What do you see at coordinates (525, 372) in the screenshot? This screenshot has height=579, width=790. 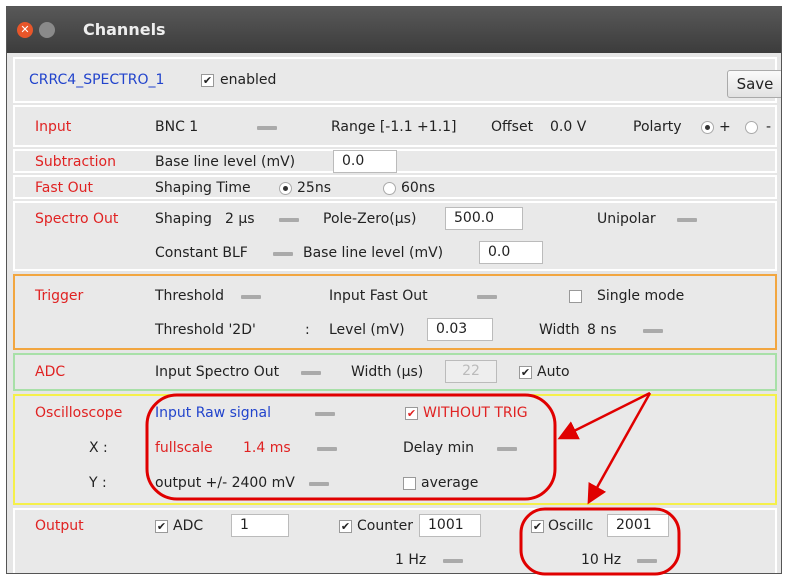 I see `adc-auto-checkbox: ✔` at bounding box center [525, 372].